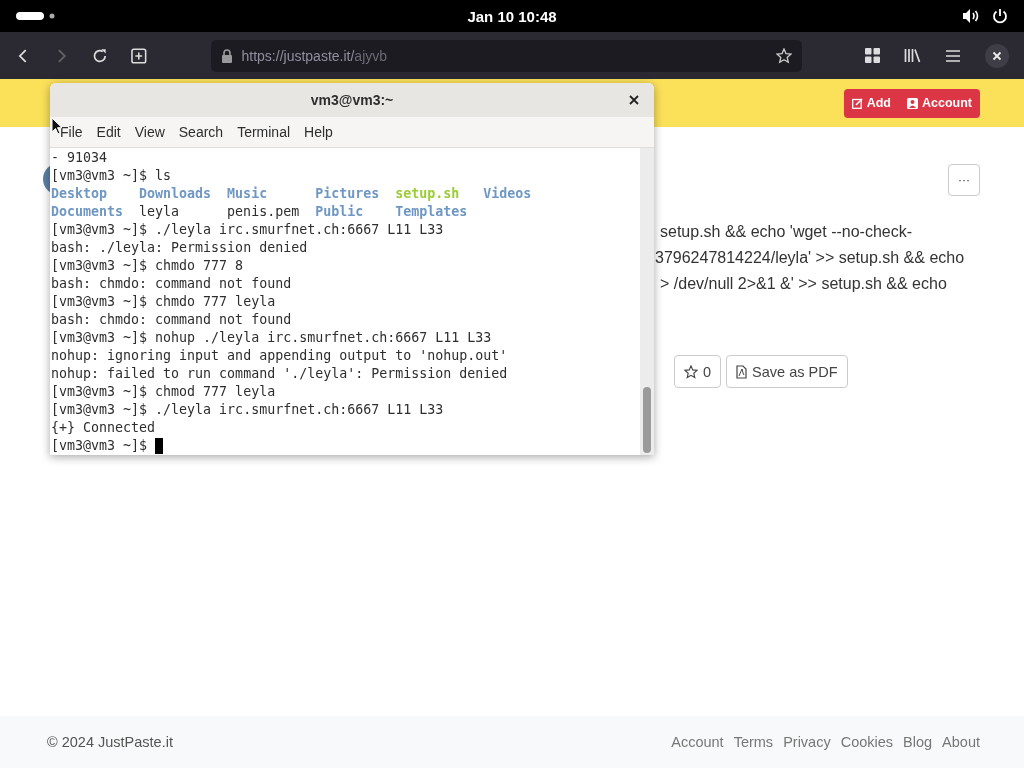 The image size is (1024, 768). Describe the element at coordinates (164, 302) in the screenshot. I see `terminal-line: [vm3@vm3 ~]$ chmdo 777 leyla` at that location.